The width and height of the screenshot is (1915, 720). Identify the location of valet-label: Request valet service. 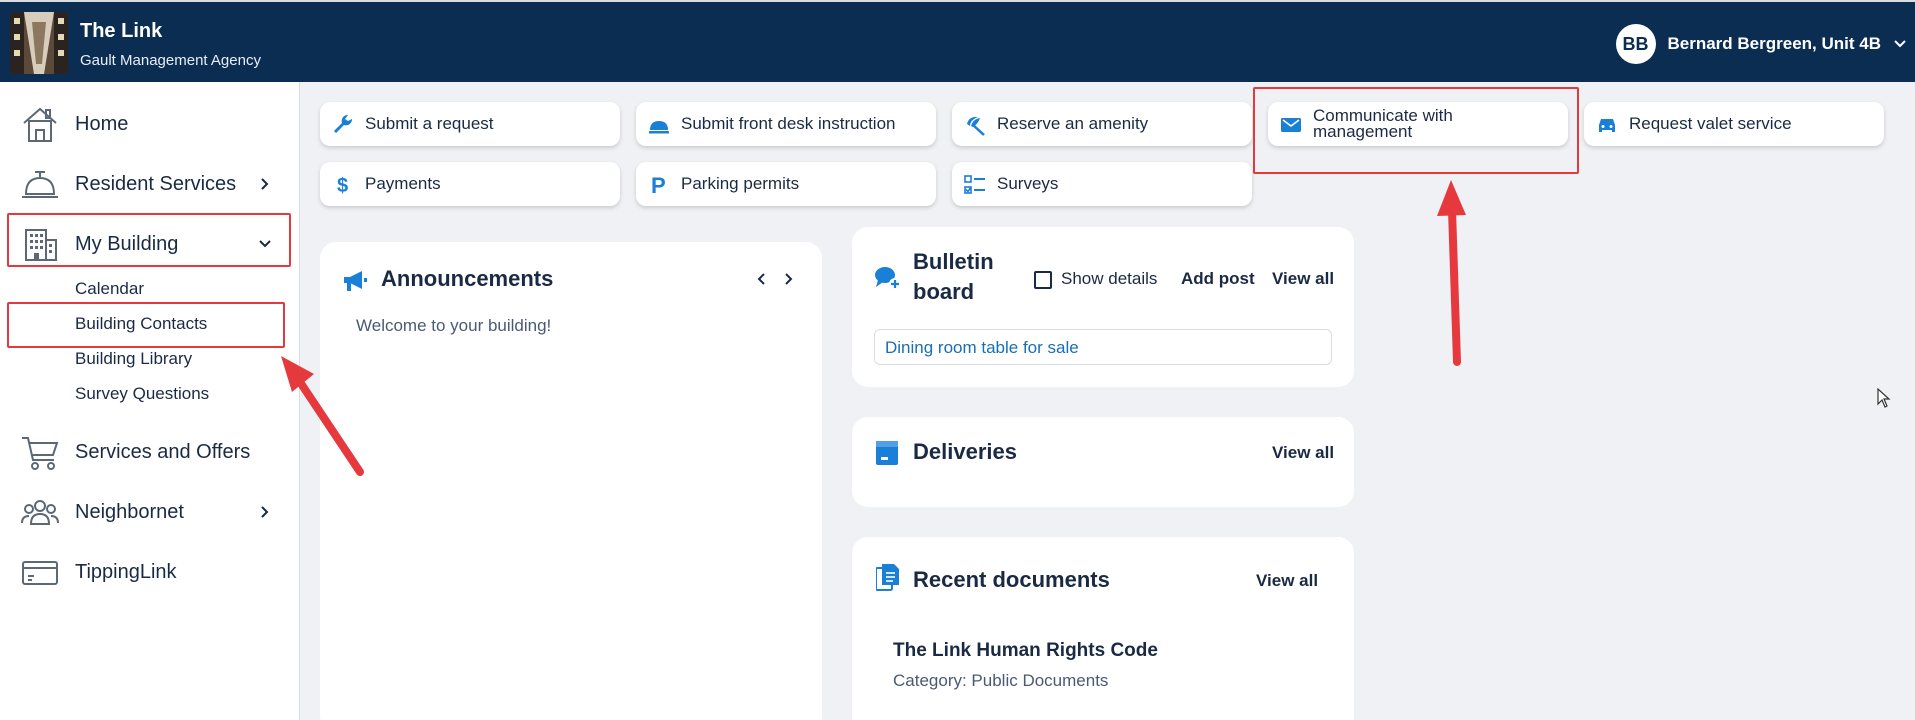
(1710, 123).